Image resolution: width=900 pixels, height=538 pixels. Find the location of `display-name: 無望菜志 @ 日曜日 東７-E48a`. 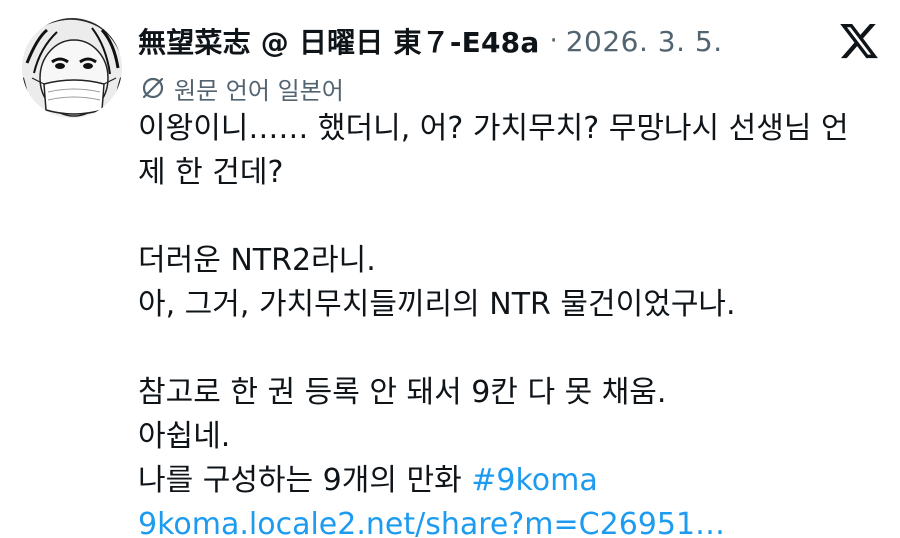

display-name: 無望菜志 @ 日曜日 東７-E48a is located at coordinates (338, 41).